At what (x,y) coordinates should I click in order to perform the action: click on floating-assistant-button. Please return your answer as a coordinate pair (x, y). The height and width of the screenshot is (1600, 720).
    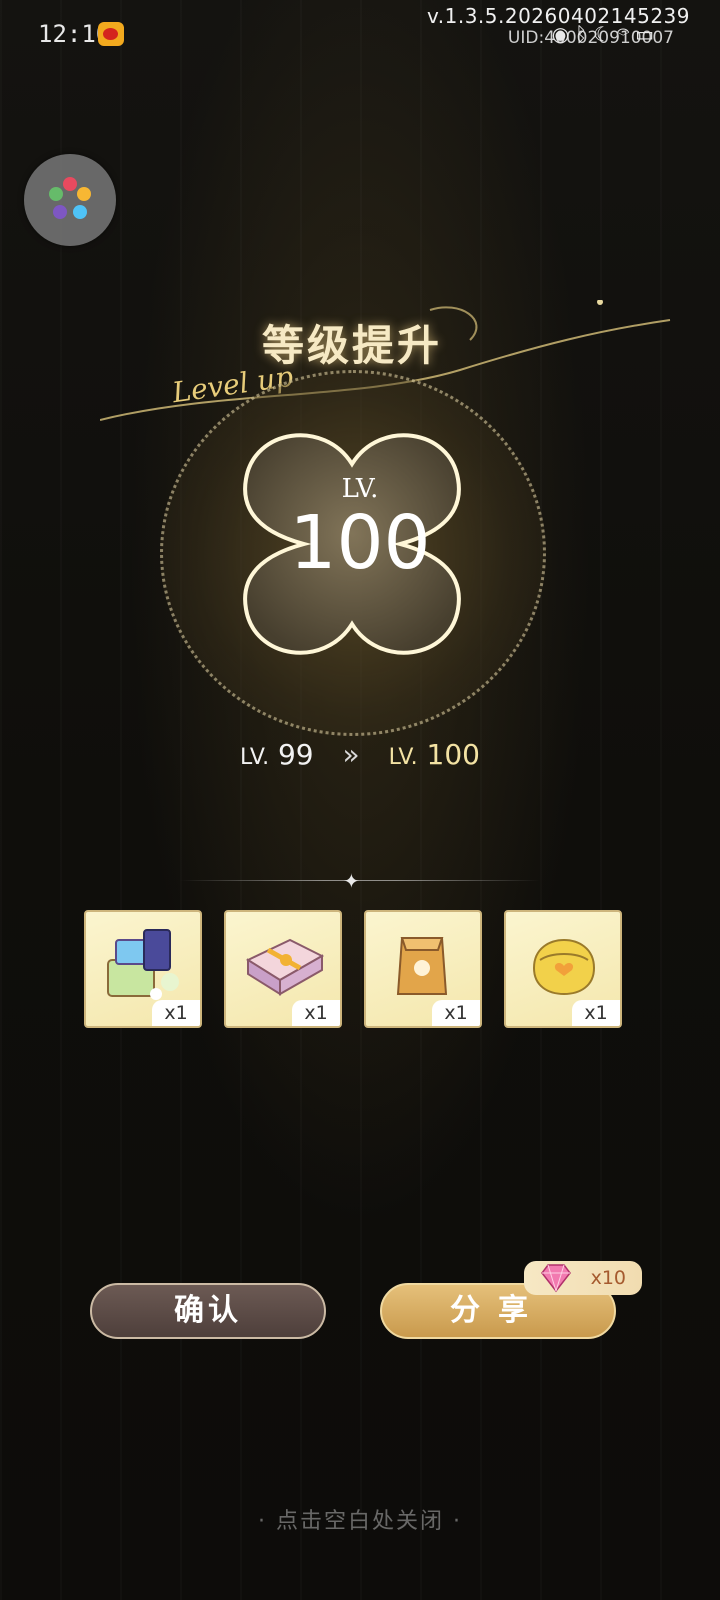
    Looking at the image, I should click on (70, 200).